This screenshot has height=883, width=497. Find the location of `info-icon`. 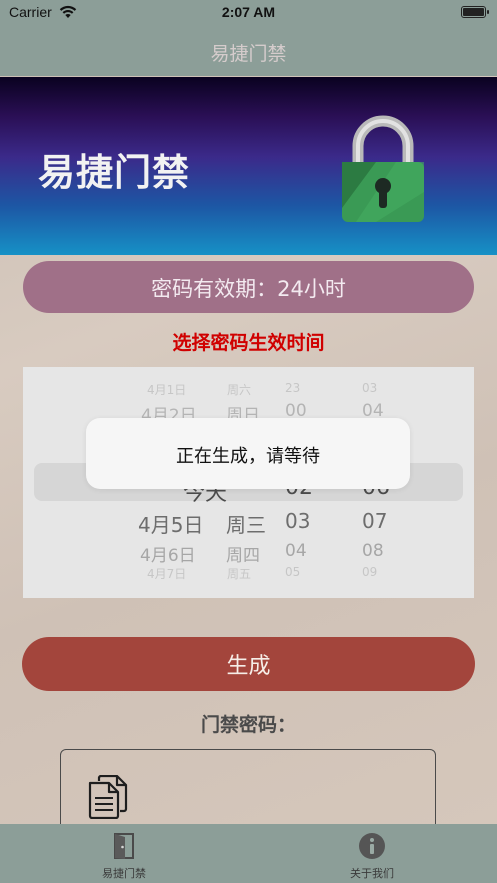

info-icon is located at coordinates (372, 846).